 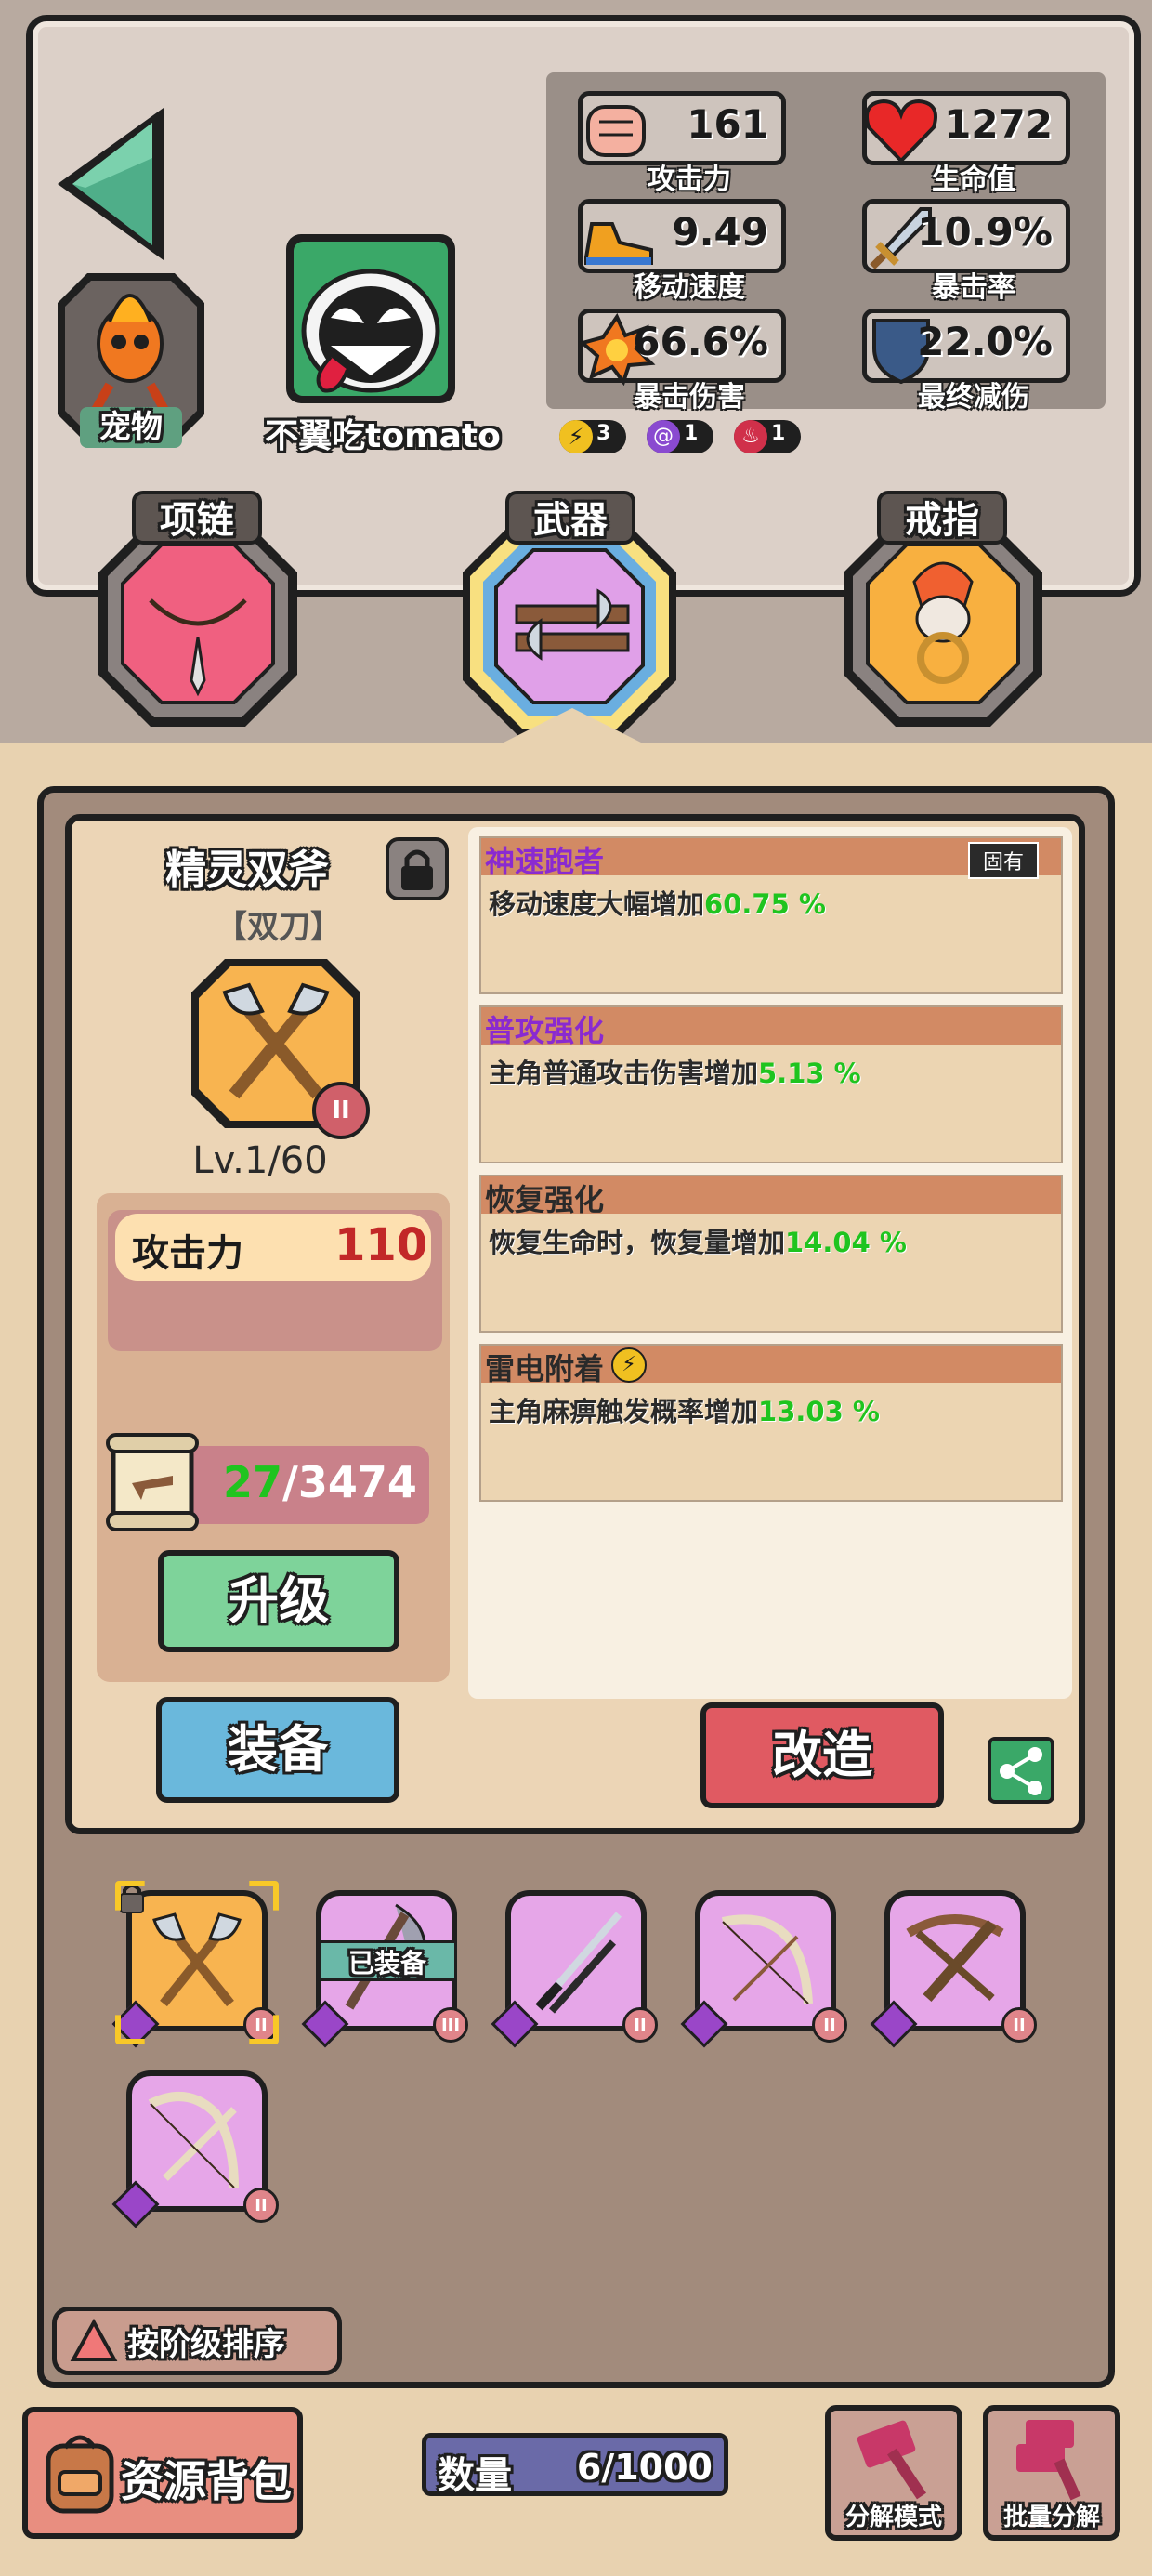 I want to click on attack-value: 110, so click(x=381, y=1245).